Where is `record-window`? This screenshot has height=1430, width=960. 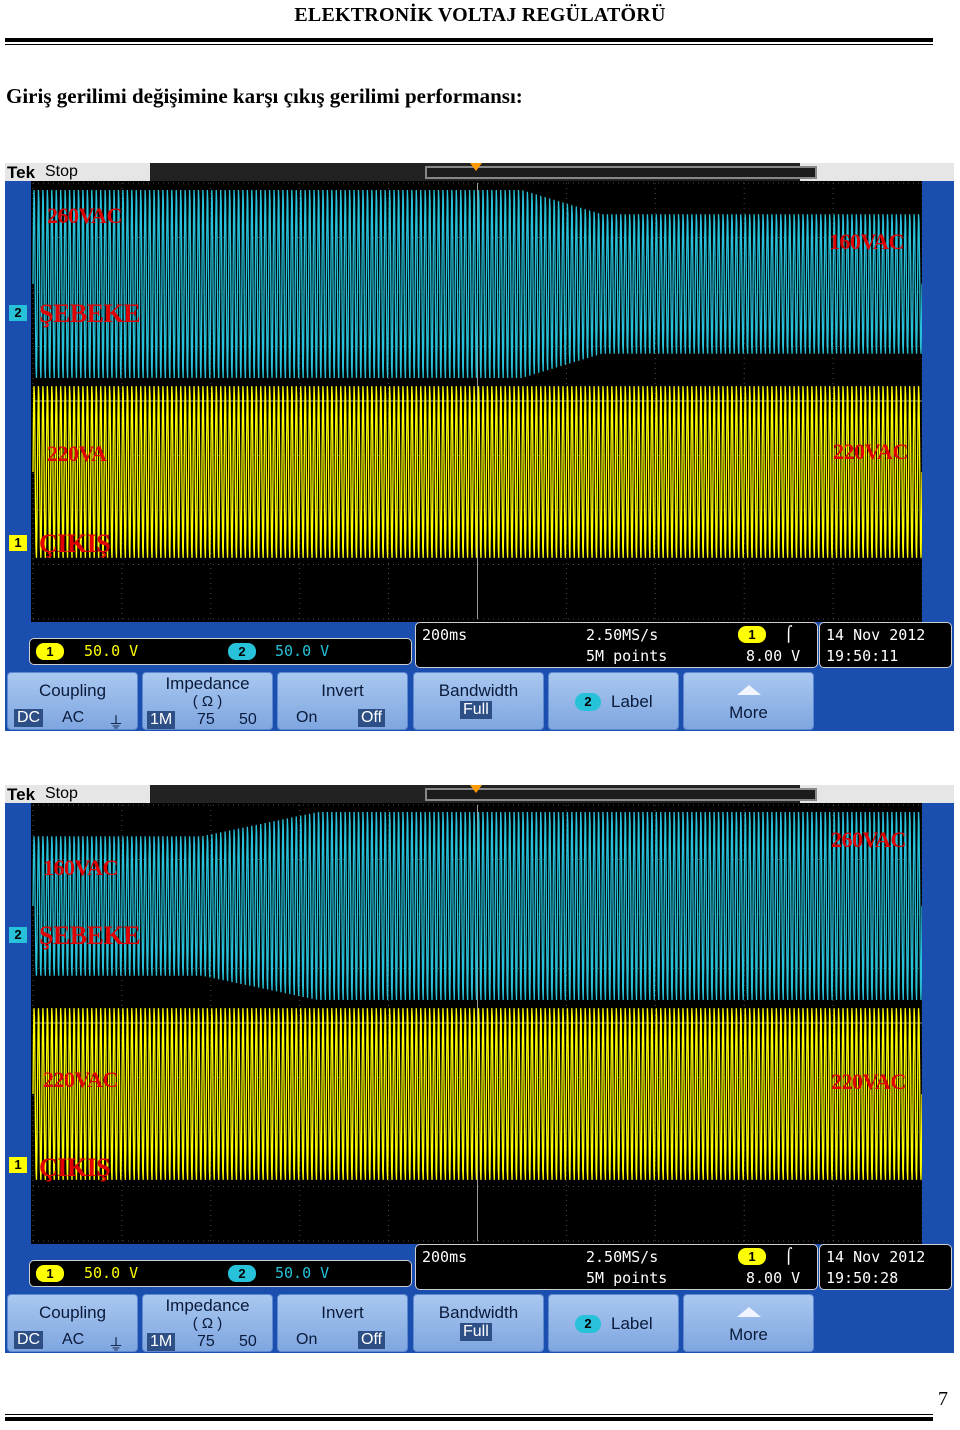 record-window is located at coordinates (621, 172).